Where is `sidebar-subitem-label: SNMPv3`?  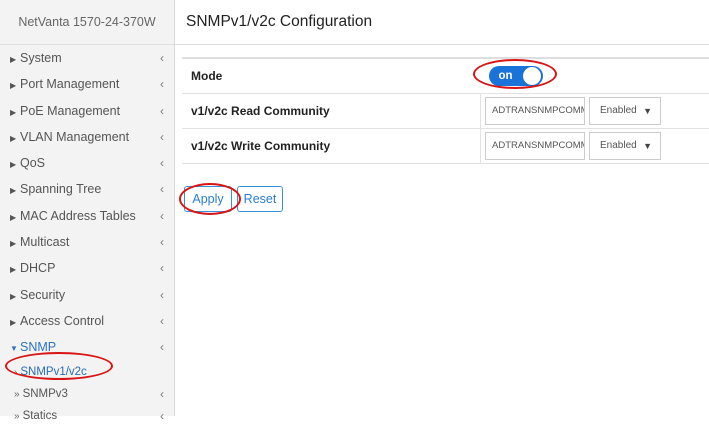 sidebar-subitem-label: SNMPv3 is located at coordinates (45, 394).